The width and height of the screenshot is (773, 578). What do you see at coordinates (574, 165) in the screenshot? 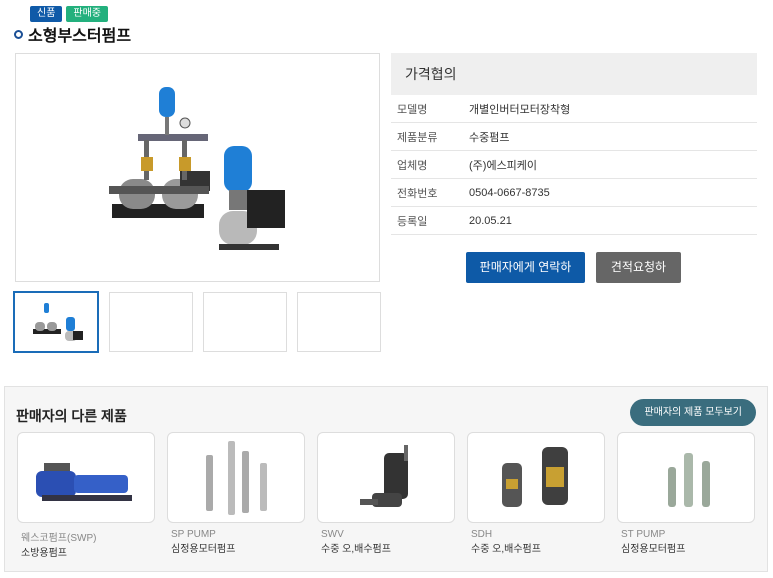
I see `spec-row-company: 업체명 (주)에스피케이` at bounding box center [574, 165].